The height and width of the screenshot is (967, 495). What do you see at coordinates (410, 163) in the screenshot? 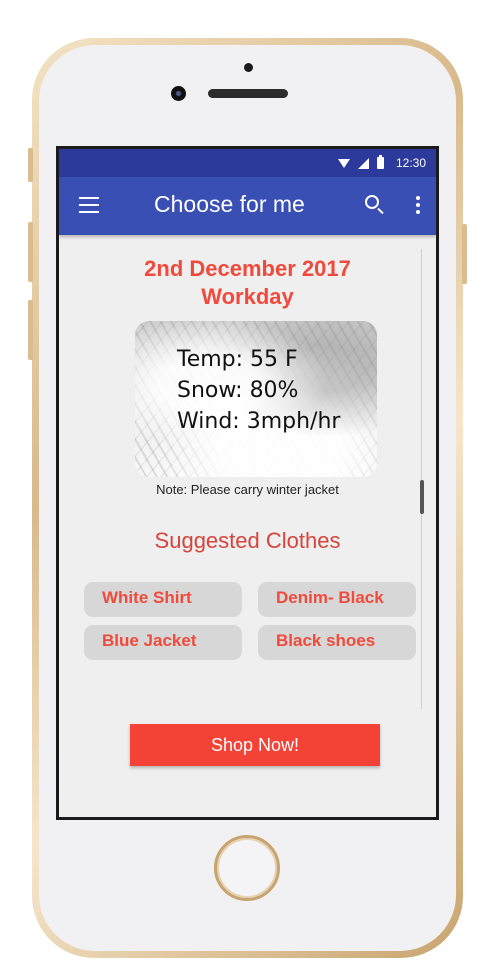
I see `status-time: 12:30` at bounding box center [410, 163].